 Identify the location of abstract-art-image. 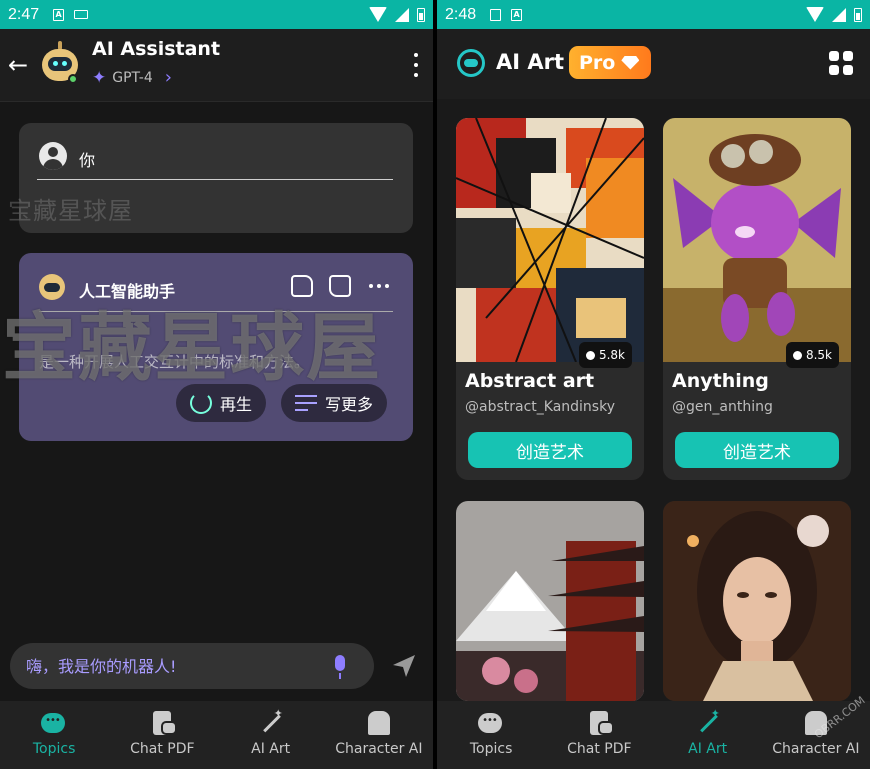
(550, 240).